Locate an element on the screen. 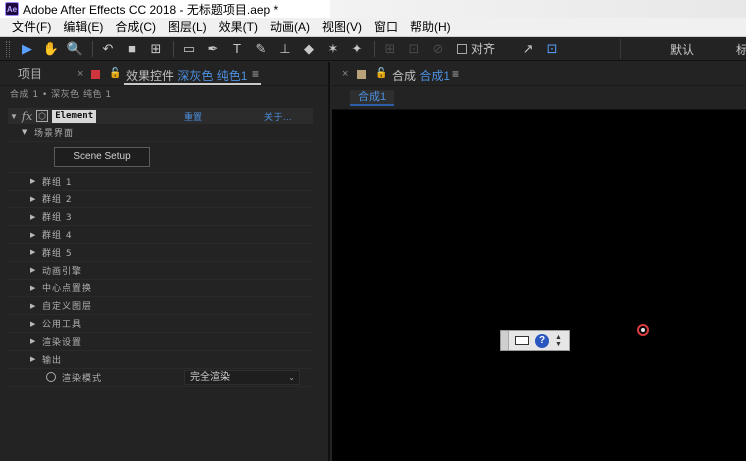  left-panel-tabs: 项目 × 🔓 效果控件 深灰色 纯色1 ≡ is located at coordinates (164, 74).